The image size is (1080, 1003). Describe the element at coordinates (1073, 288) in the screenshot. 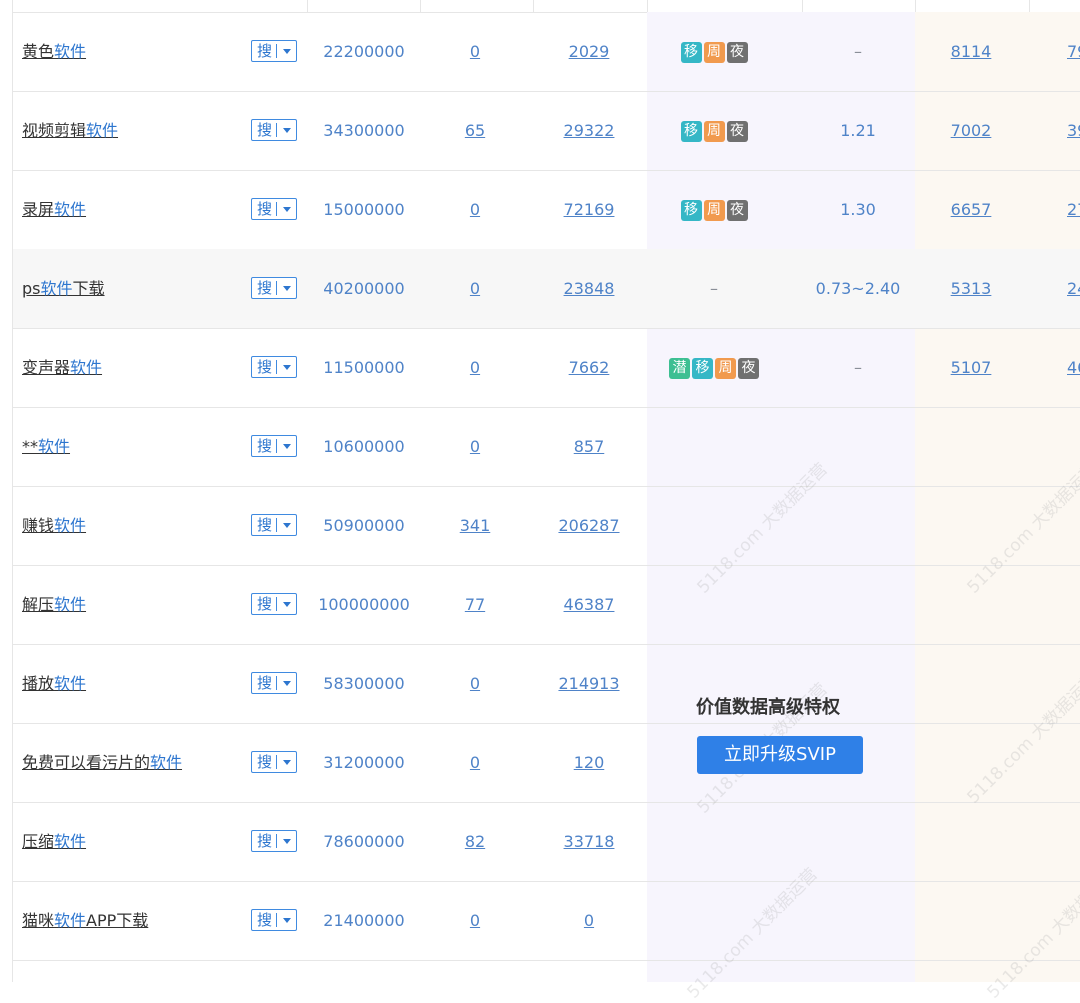

I see `metric-link-f: 24` at that location.